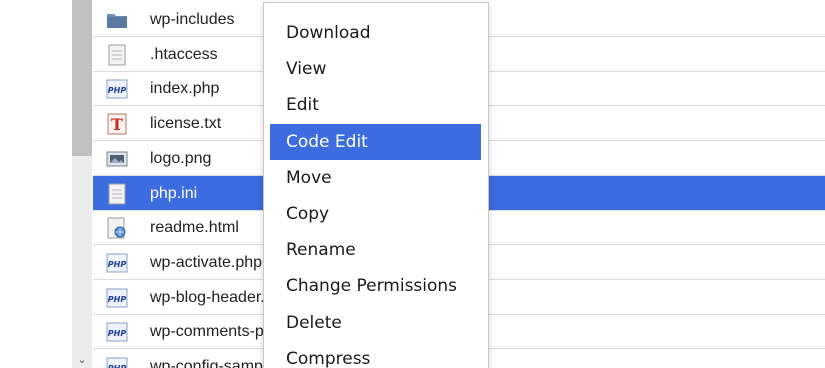 The width and height of the screenshot is (825, 368). Describe the element at coordinates (375, 323) in the screenshot. I see `menu-item-delete: Delete` at that location.